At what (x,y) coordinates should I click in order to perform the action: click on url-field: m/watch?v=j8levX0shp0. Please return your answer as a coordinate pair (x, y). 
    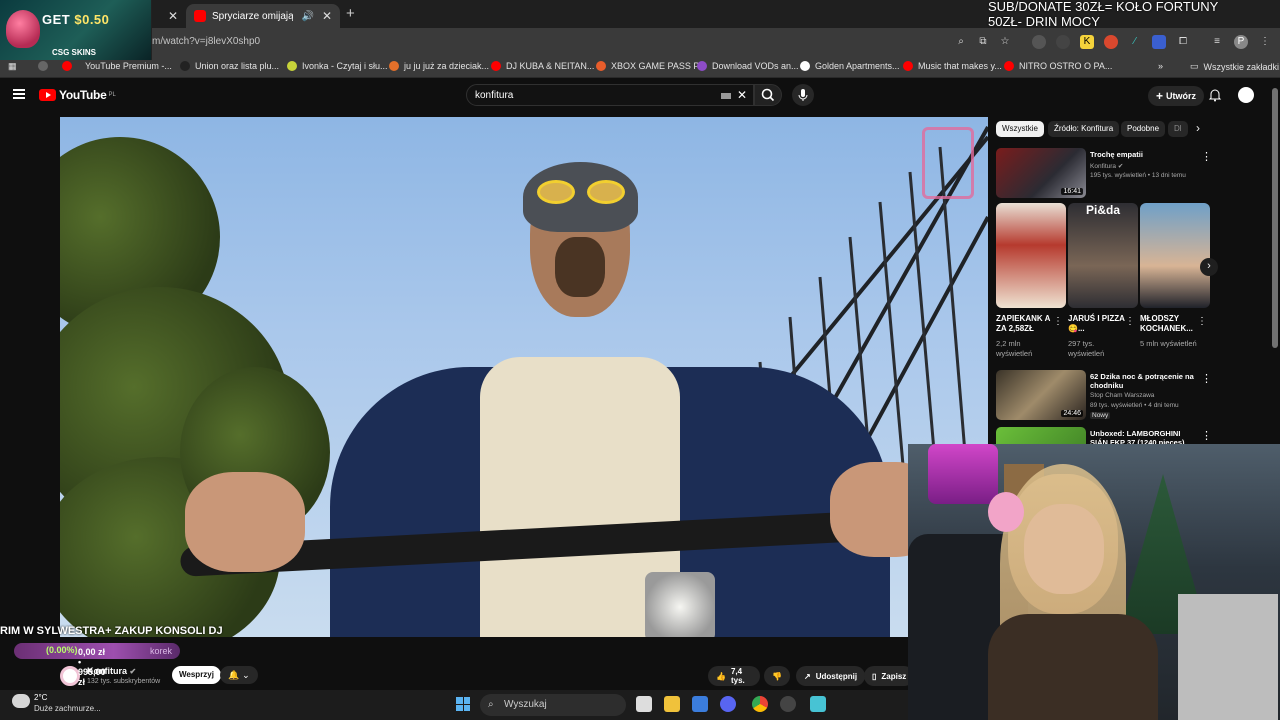
    Looking at the image, I should click on (206, 41).